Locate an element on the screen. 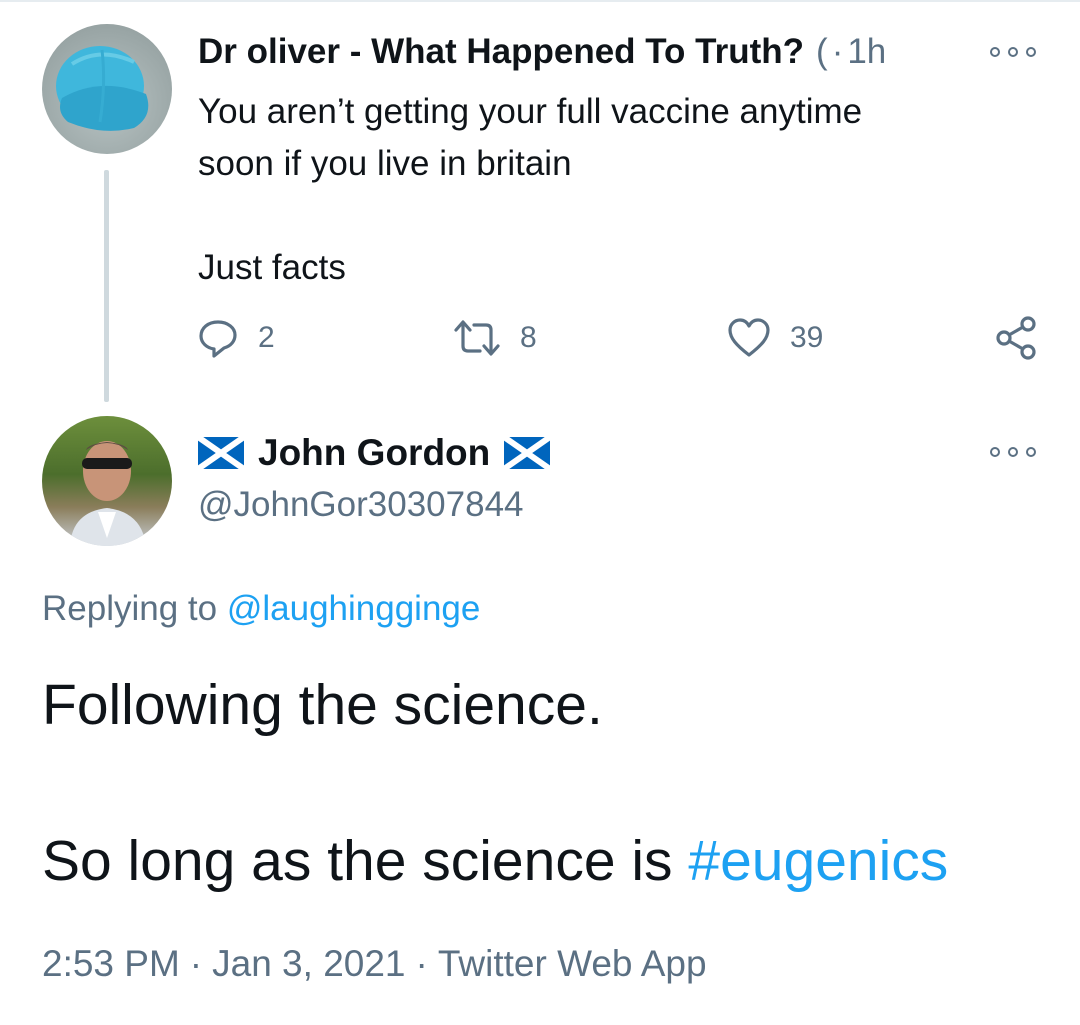  reply-more-options-button is located at coordinates (1013, 452).